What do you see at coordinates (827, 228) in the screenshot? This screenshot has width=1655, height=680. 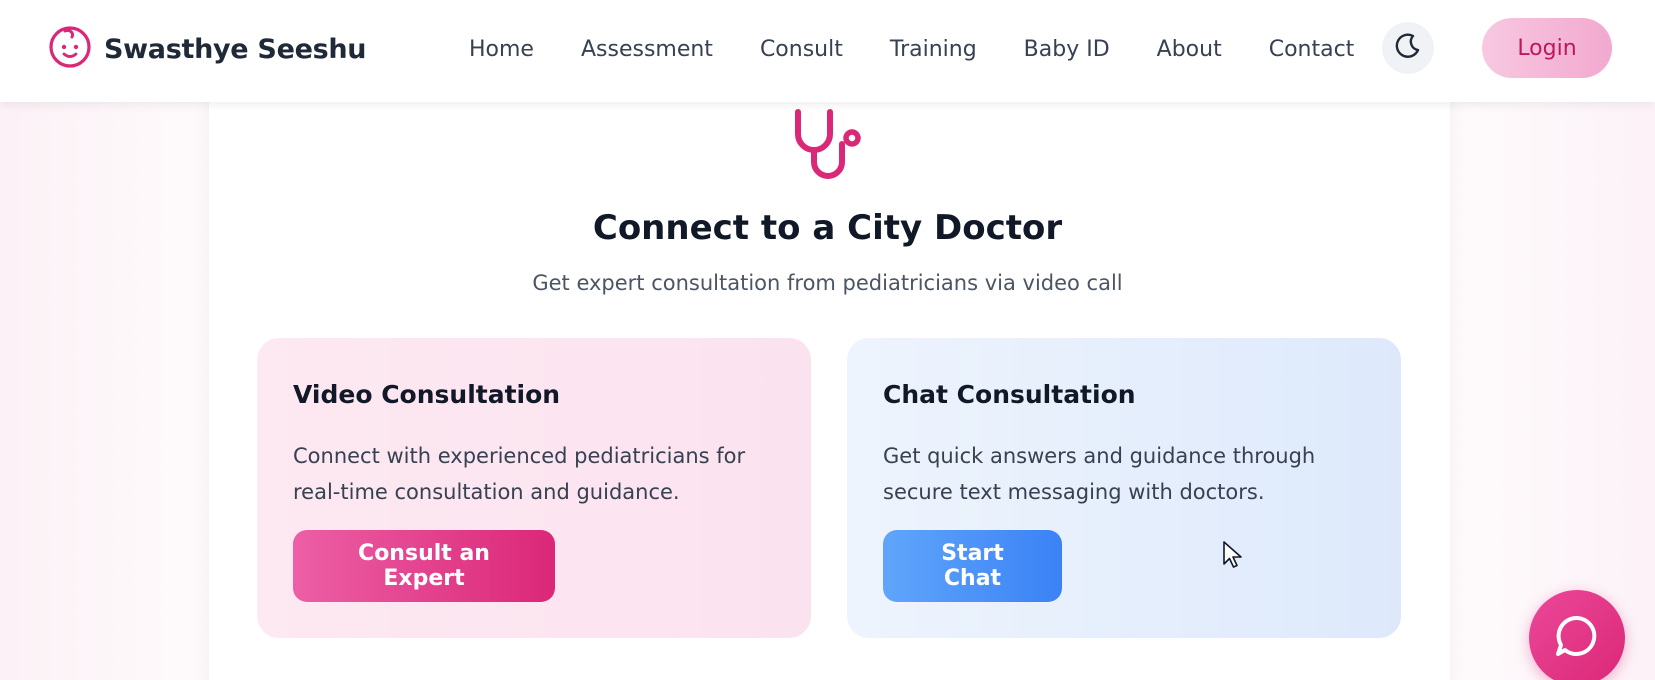 I see `page-title: Connect to a City Doctor` at bounding box center [827, 228].